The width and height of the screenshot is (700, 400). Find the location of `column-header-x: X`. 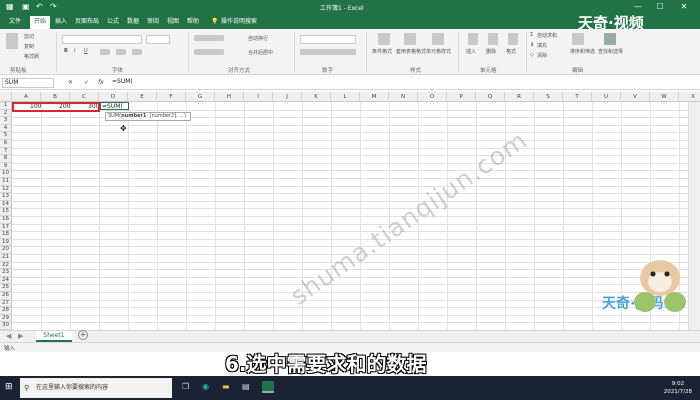

column-header-x: X is located at coordinates (689, 97).